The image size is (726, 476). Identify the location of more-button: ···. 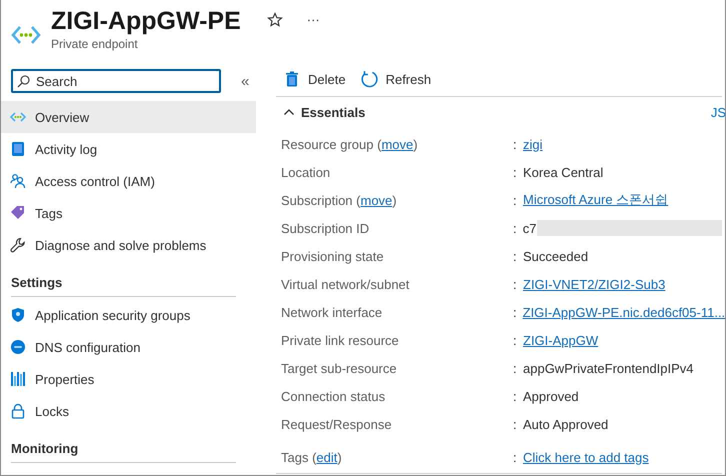
(313, 19).